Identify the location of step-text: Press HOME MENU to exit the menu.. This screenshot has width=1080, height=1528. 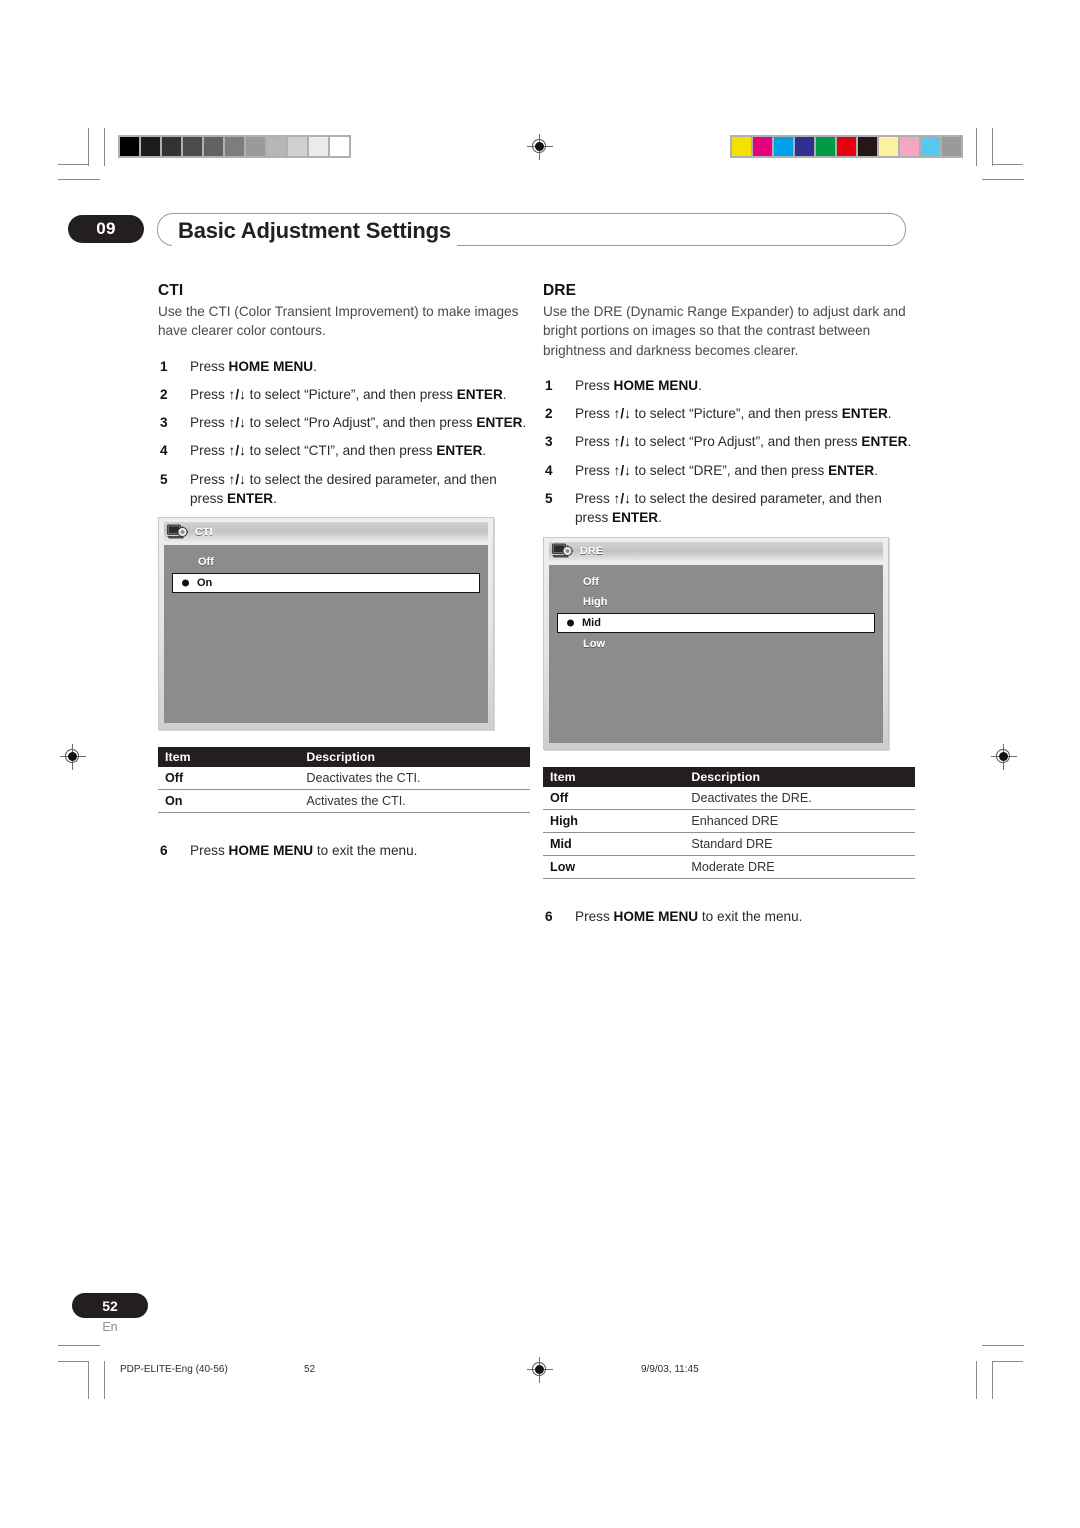
(304, 851).